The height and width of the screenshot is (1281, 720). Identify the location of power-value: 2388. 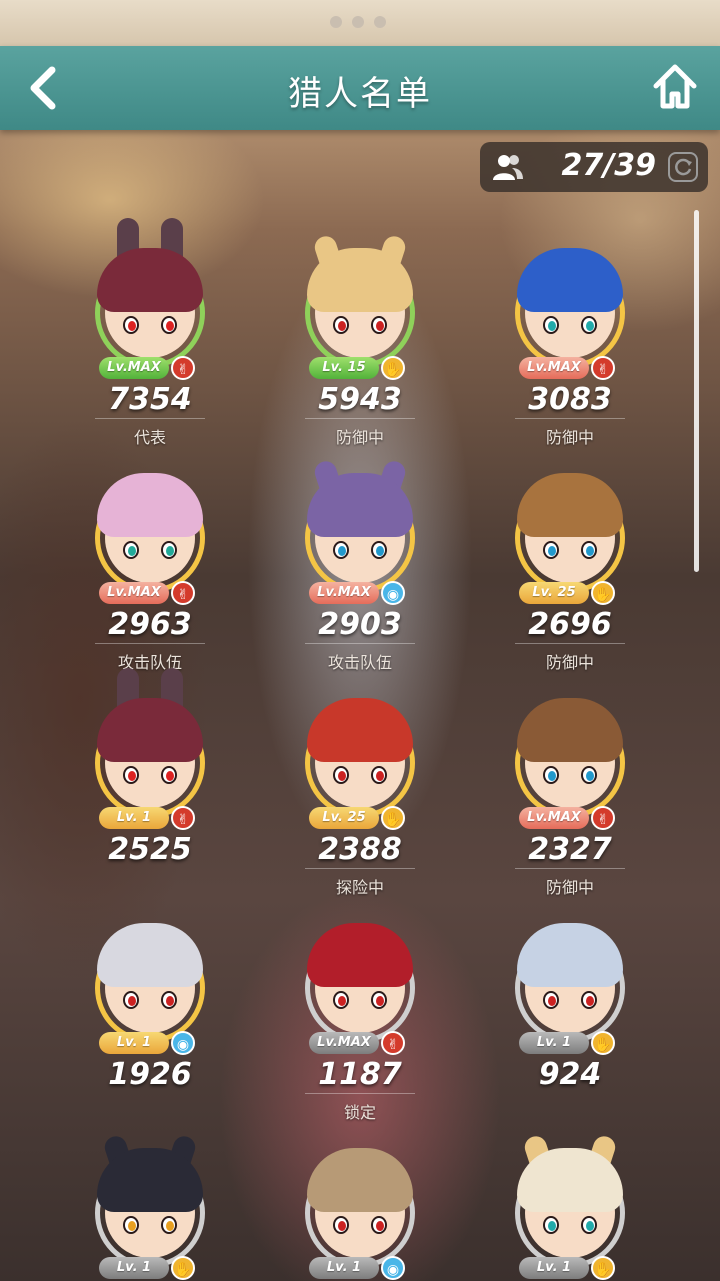
(360, 849).